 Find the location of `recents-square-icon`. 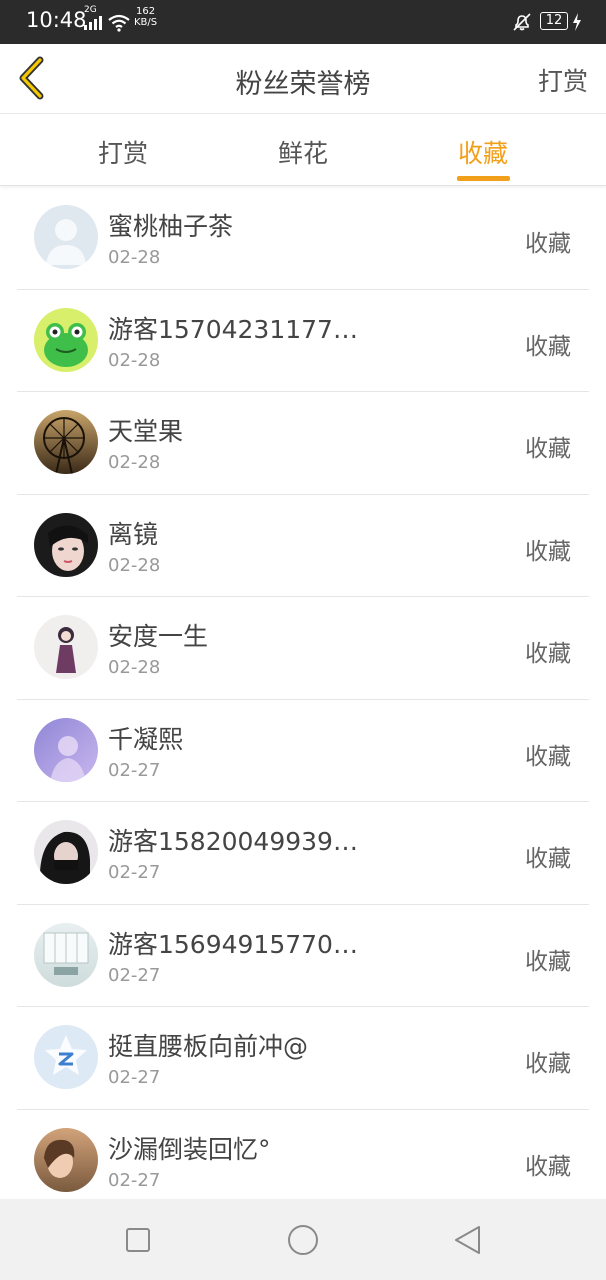

recents-square-icon is located at coordinates (138, 1240).